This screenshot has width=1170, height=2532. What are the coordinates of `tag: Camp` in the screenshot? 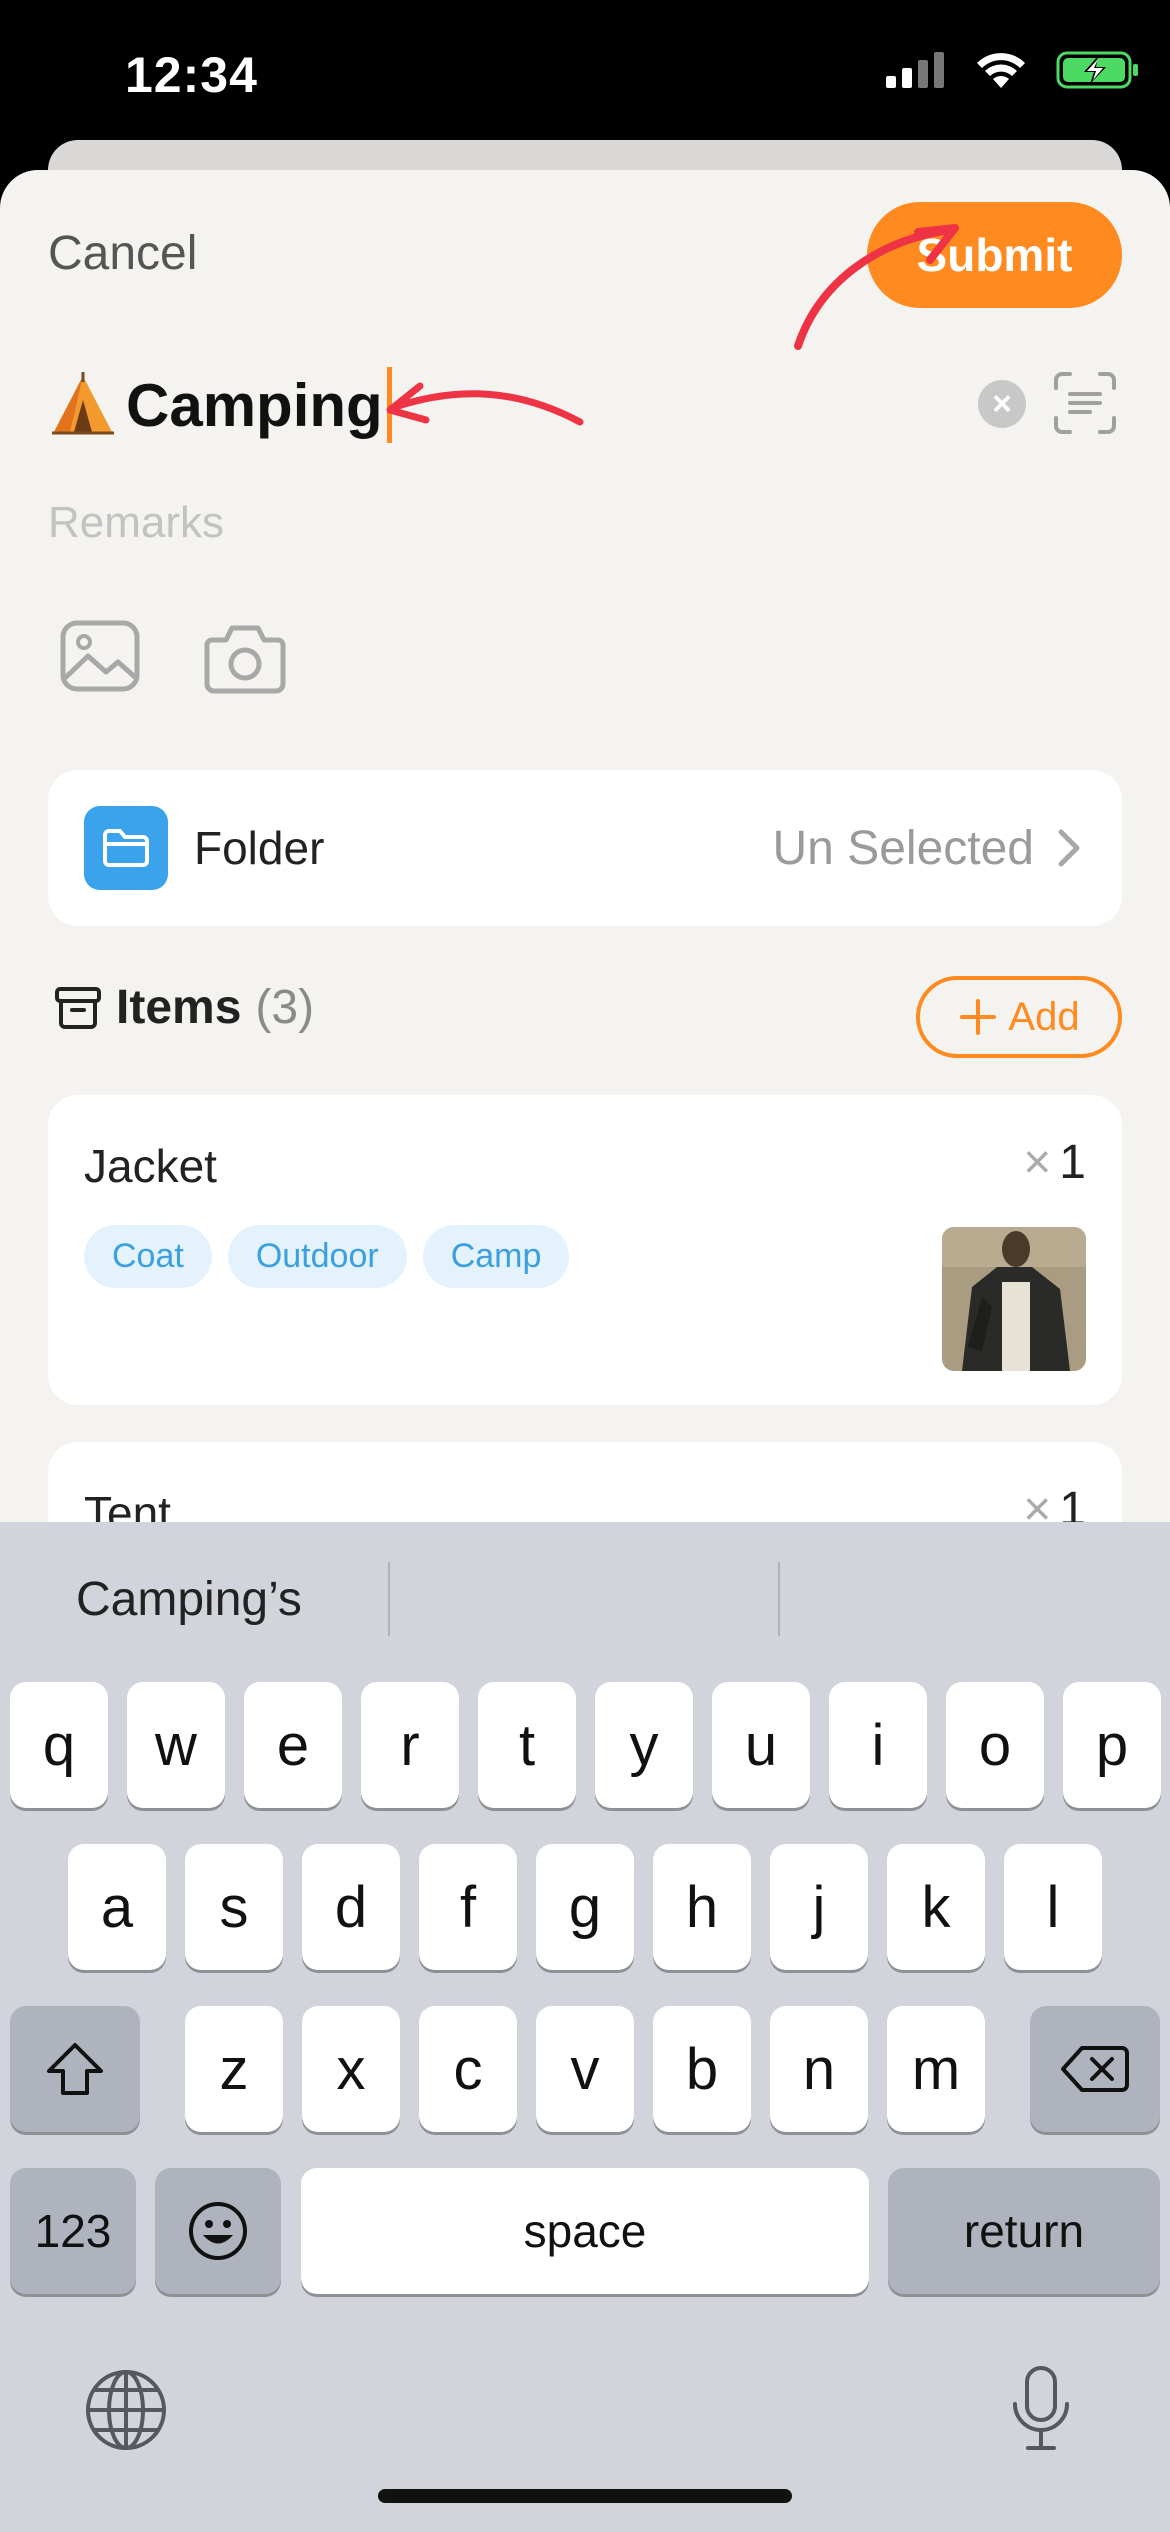 It's located at (496, 1256).